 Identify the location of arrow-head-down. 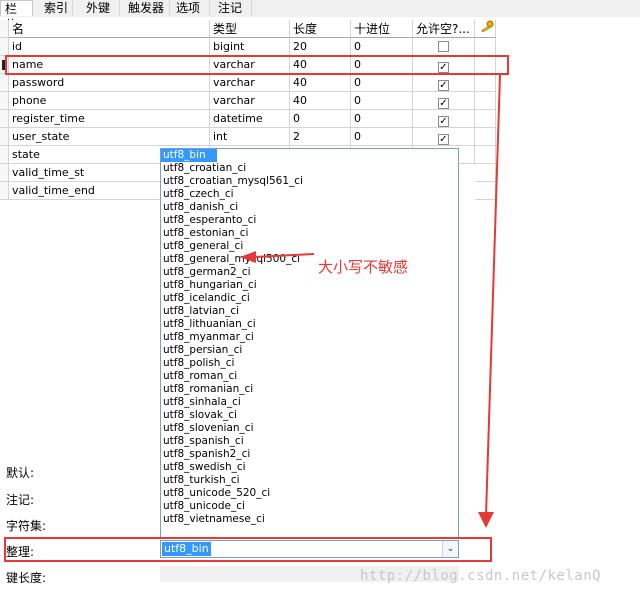
(486, 520).